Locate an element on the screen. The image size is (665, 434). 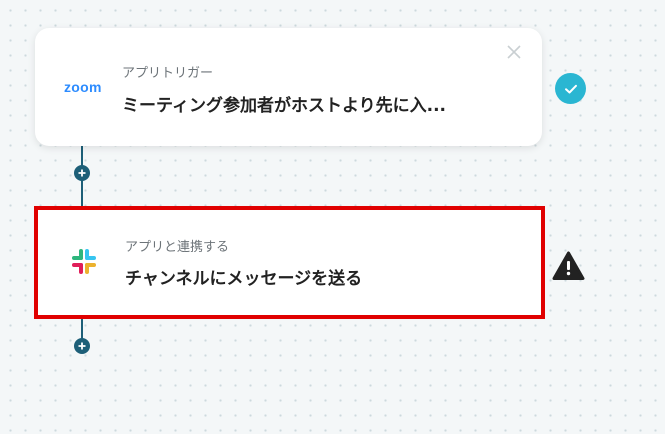
close-icon is located at coordinates (514, 52).